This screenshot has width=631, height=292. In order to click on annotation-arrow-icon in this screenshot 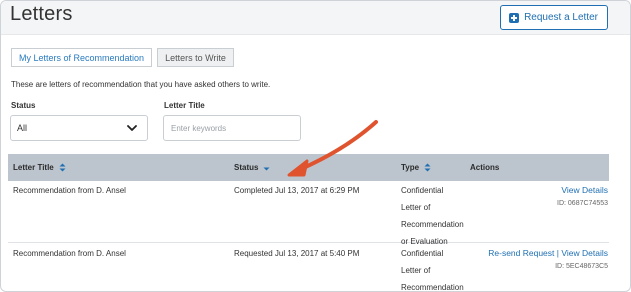, I will do `click(332, 148)`.